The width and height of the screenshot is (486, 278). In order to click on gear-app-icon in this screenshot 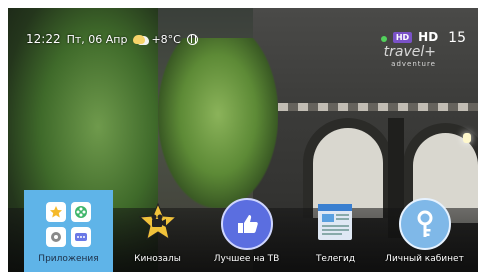, I will do `click(56, 237)`.